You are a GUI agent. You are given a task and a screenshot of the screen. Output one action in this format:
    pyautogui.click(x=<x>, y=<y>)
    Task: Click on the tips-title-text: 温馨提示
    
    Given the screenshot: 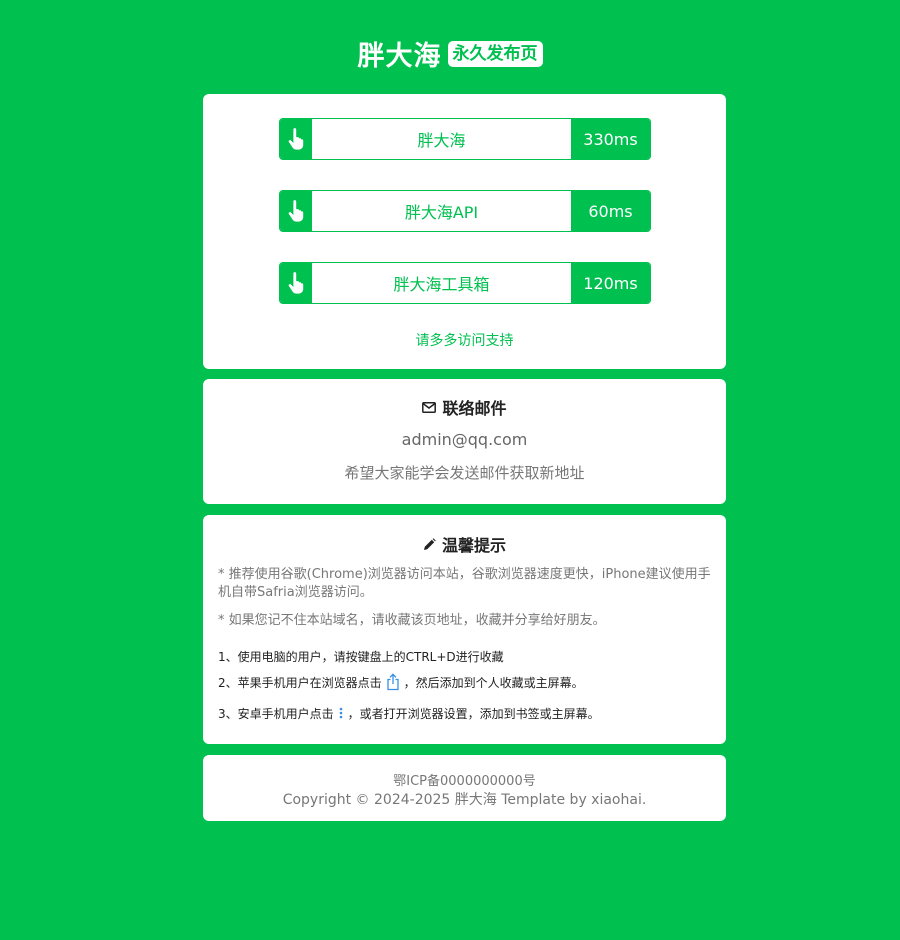 What is the action you would take?
    pyautogui.click(x=473, y=545)
    